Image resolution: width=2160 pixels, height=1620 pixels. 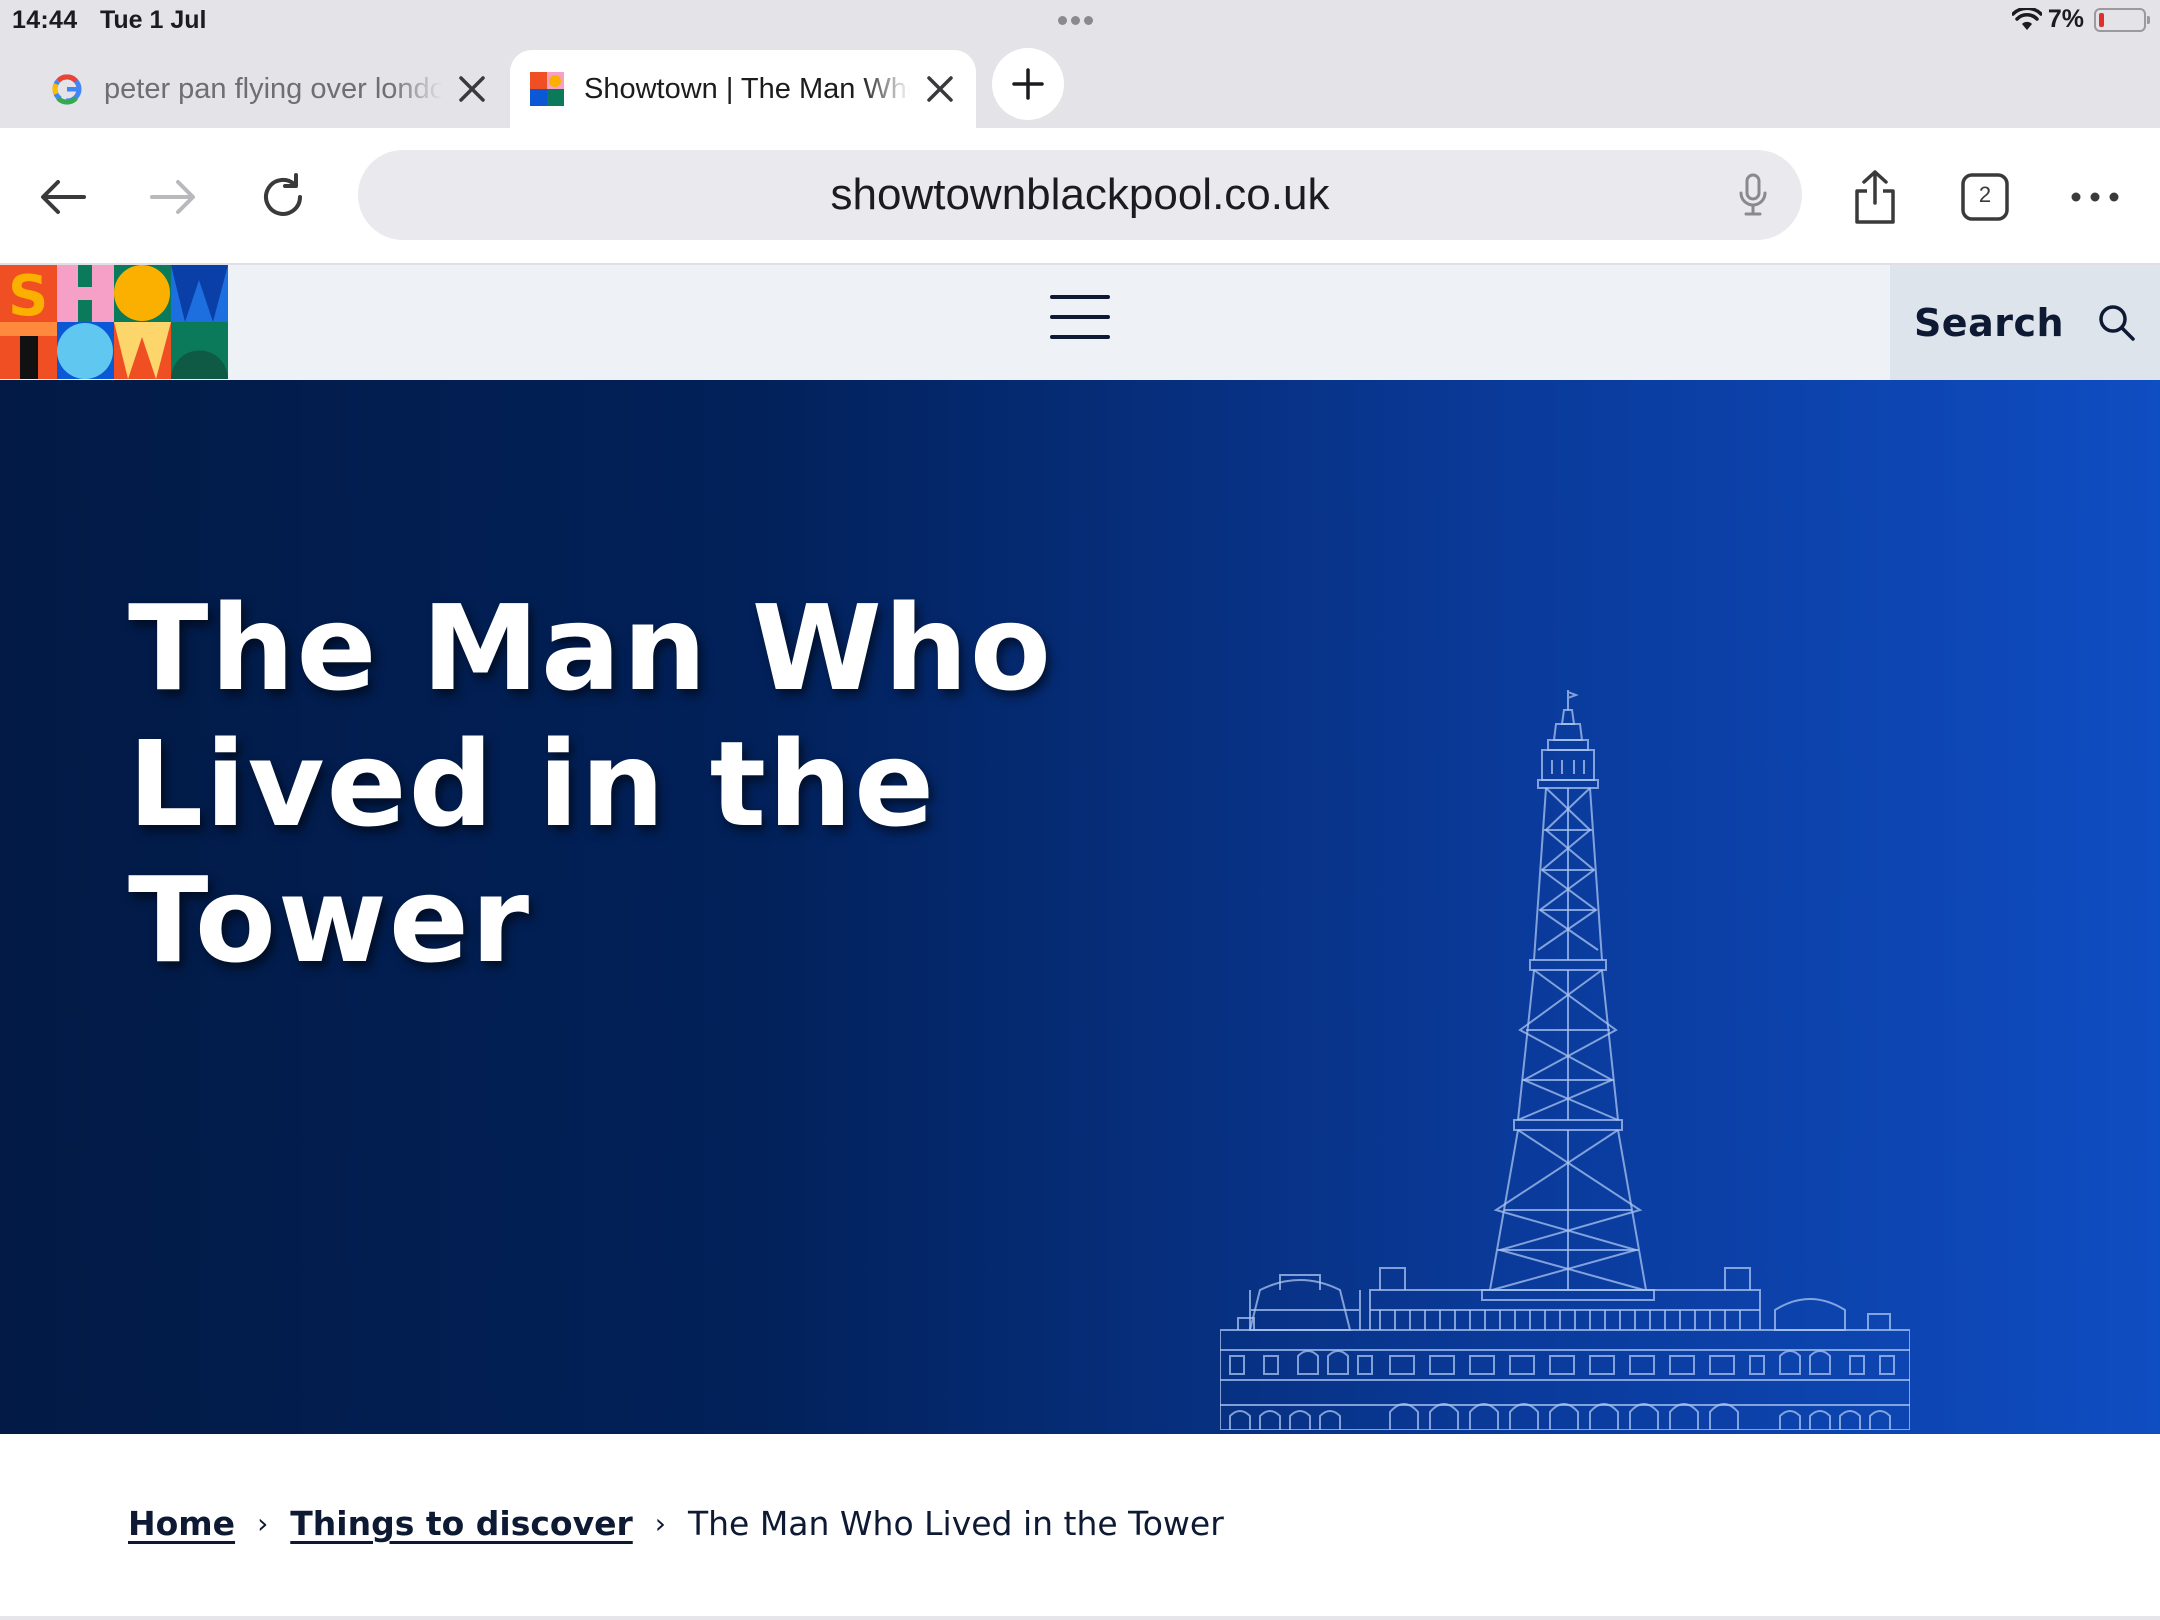 I want to click on status-indicators: 7%, so click(x=2080, y=19).